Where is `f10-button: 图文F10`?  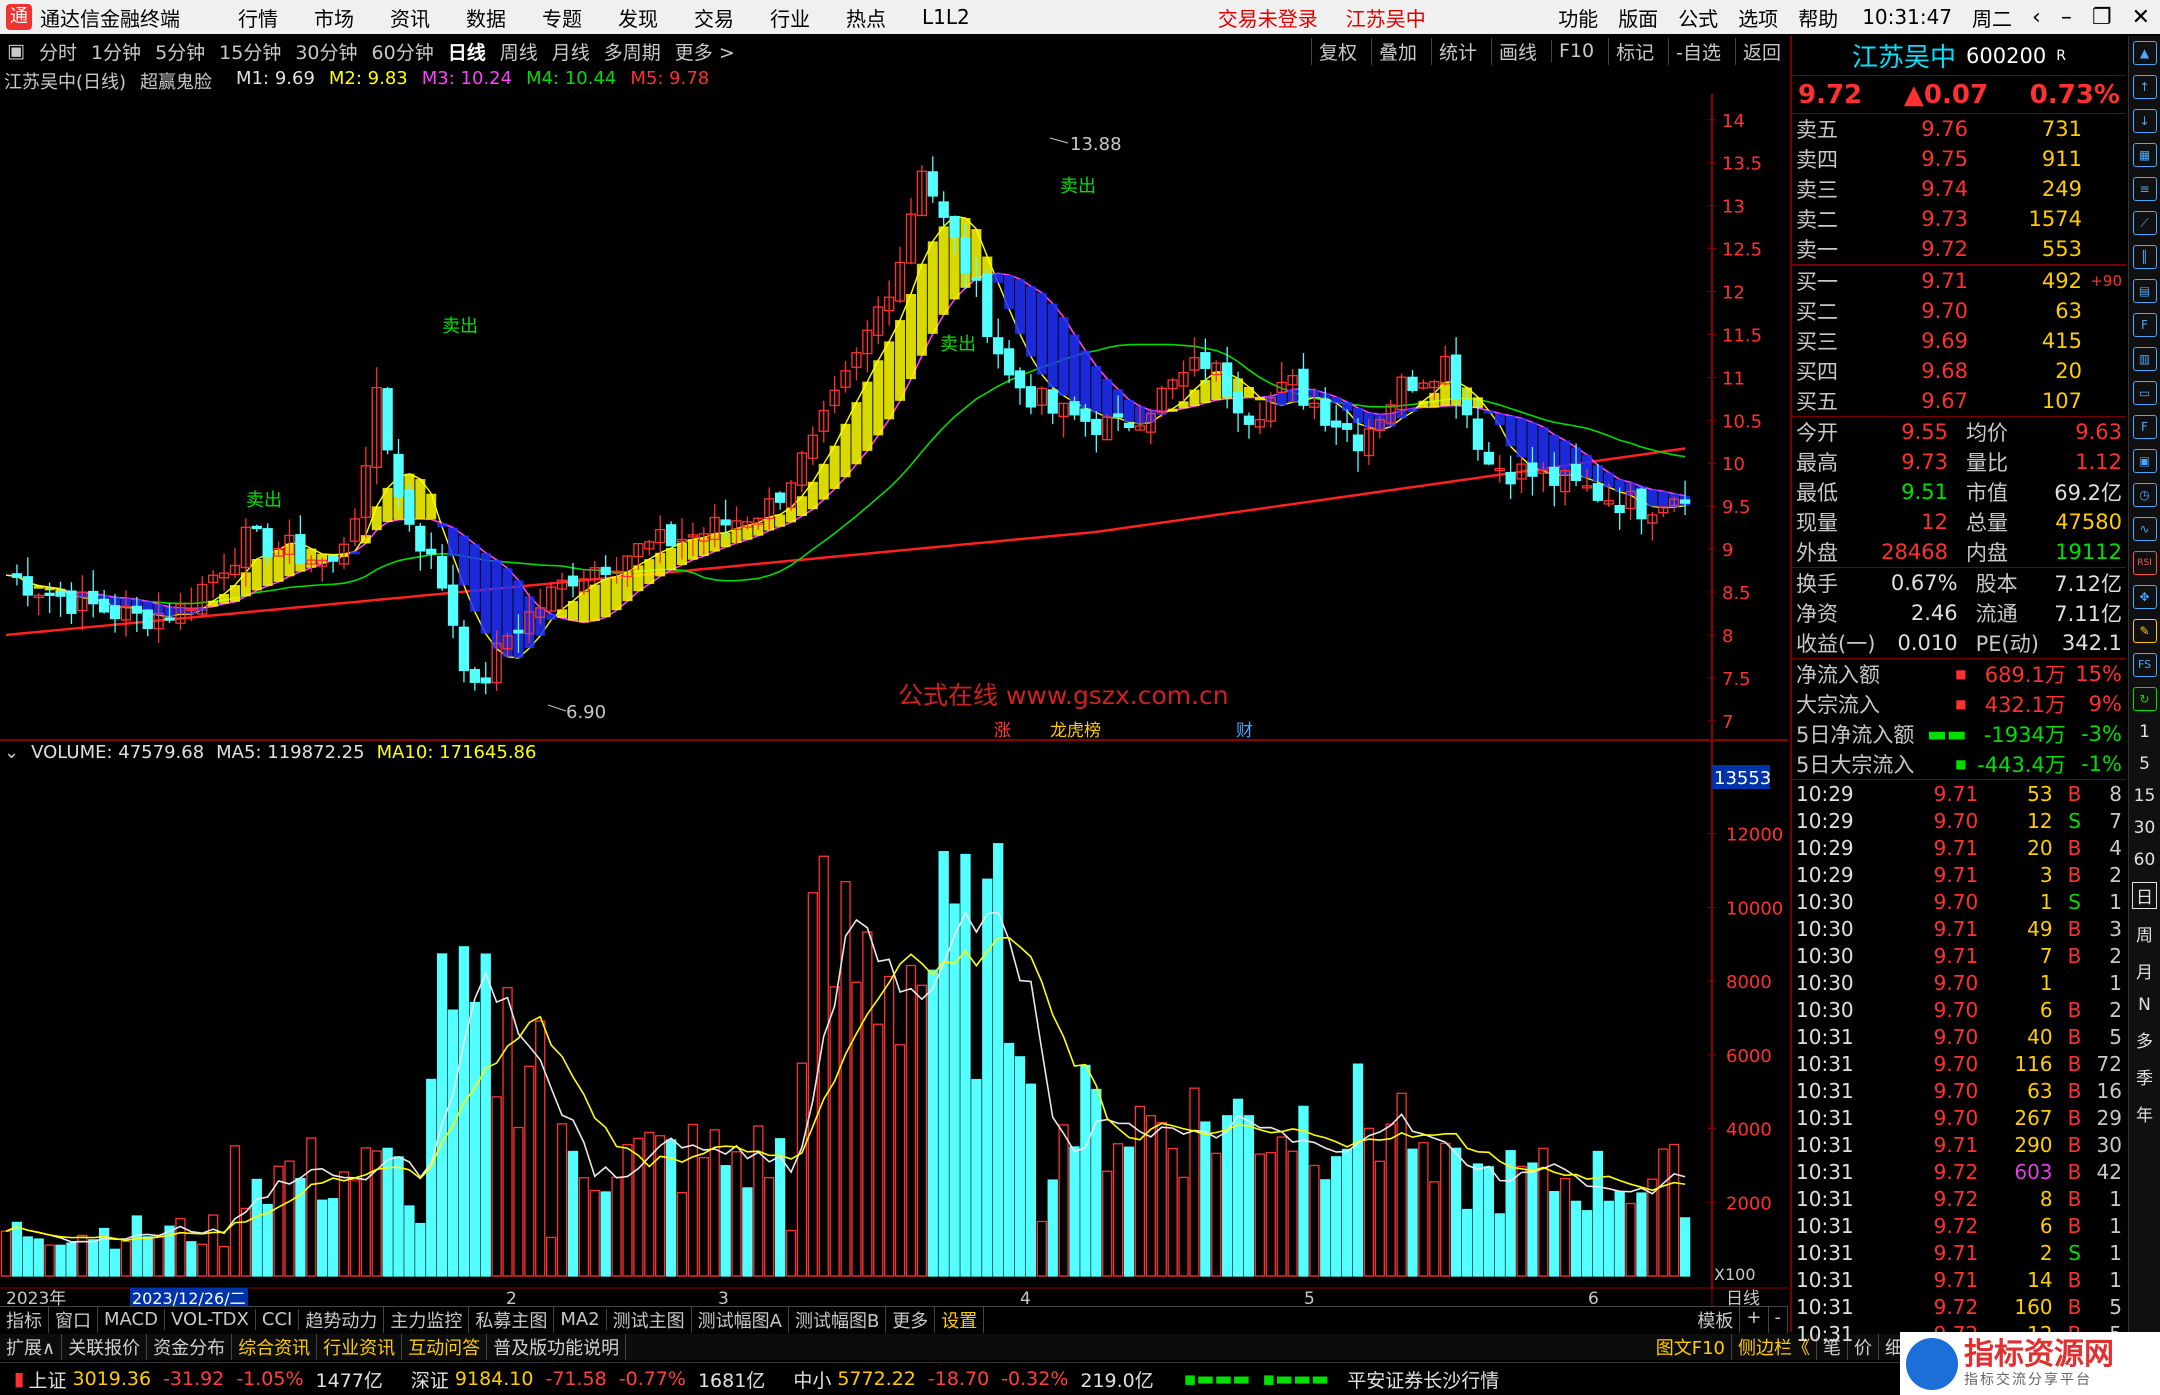
f10-button: 图文F10 is located at coordinates (1691, 1347).